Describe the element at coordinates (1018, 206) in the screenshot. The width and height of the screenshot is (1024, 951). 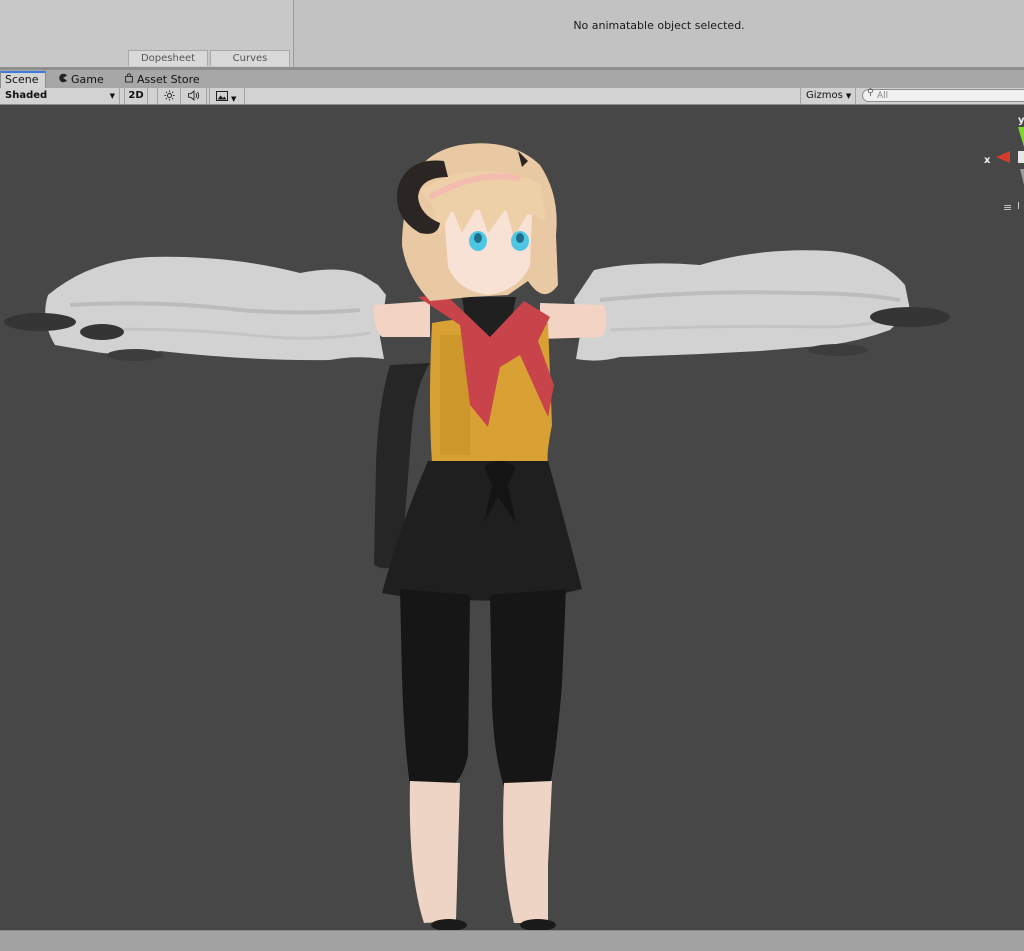
I see `projection-label: I` at that location.